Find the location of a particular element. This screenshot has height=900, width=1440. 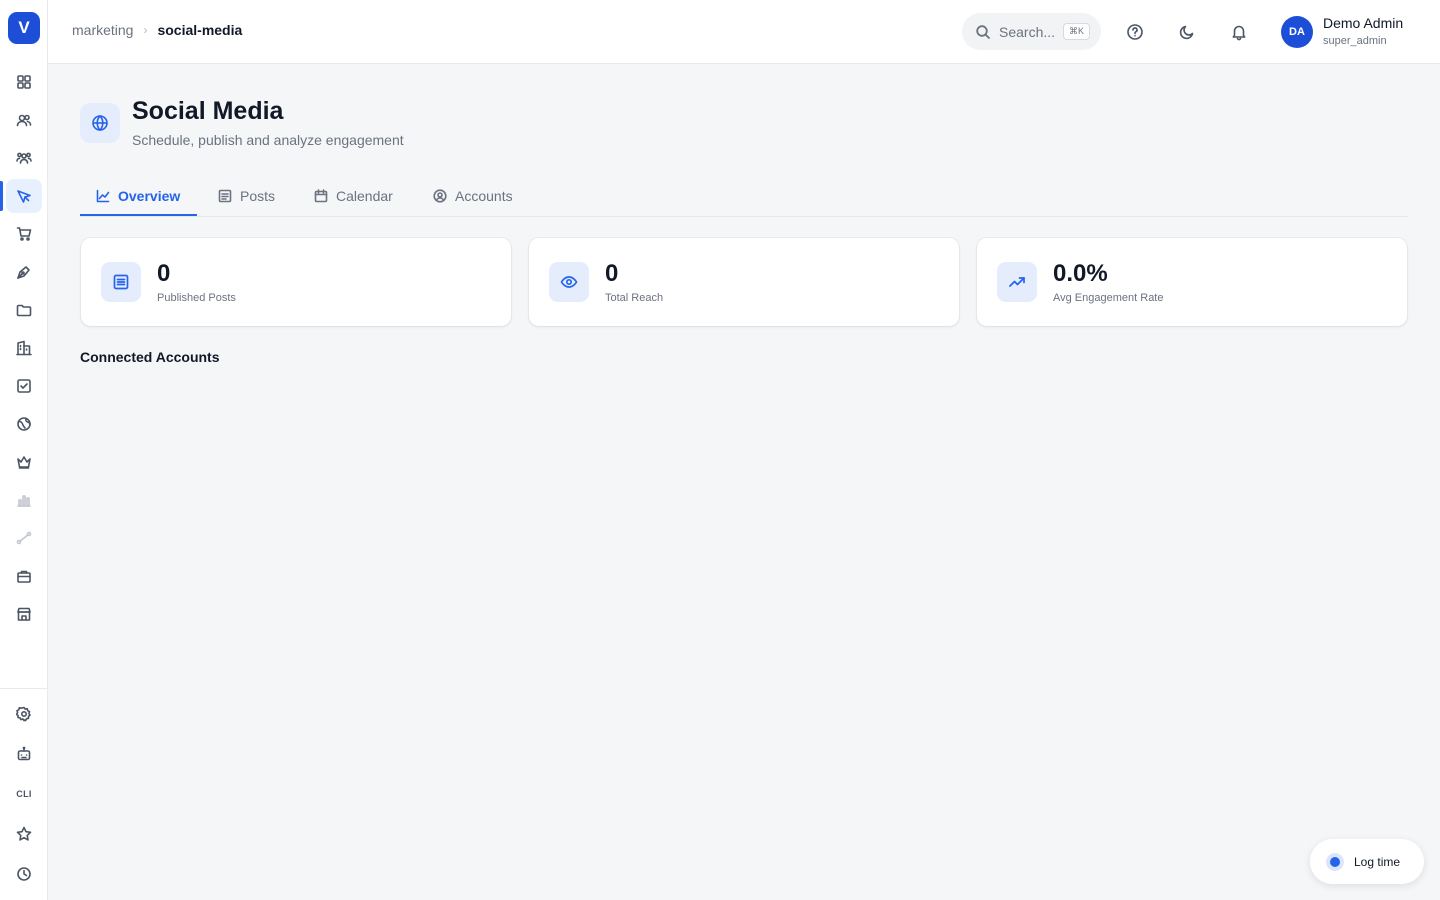

sidebar-item-favorites is located at coordinates (24, 834).